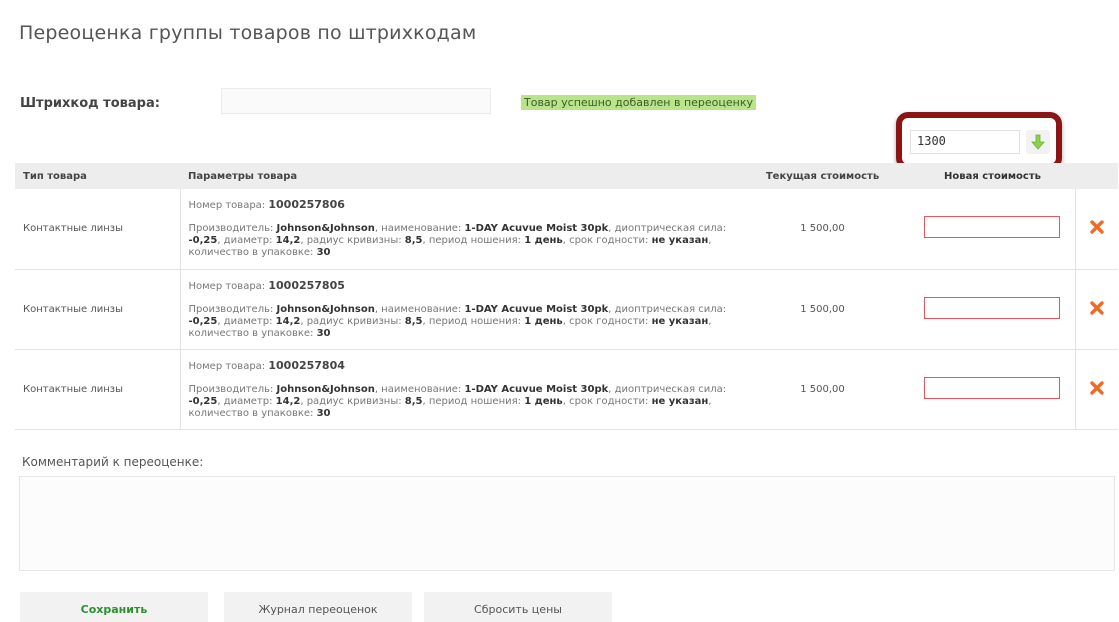 The height and width of the screenshot is (622, 1119). I want to click on save-button: Сохранить, so click(114, 607).